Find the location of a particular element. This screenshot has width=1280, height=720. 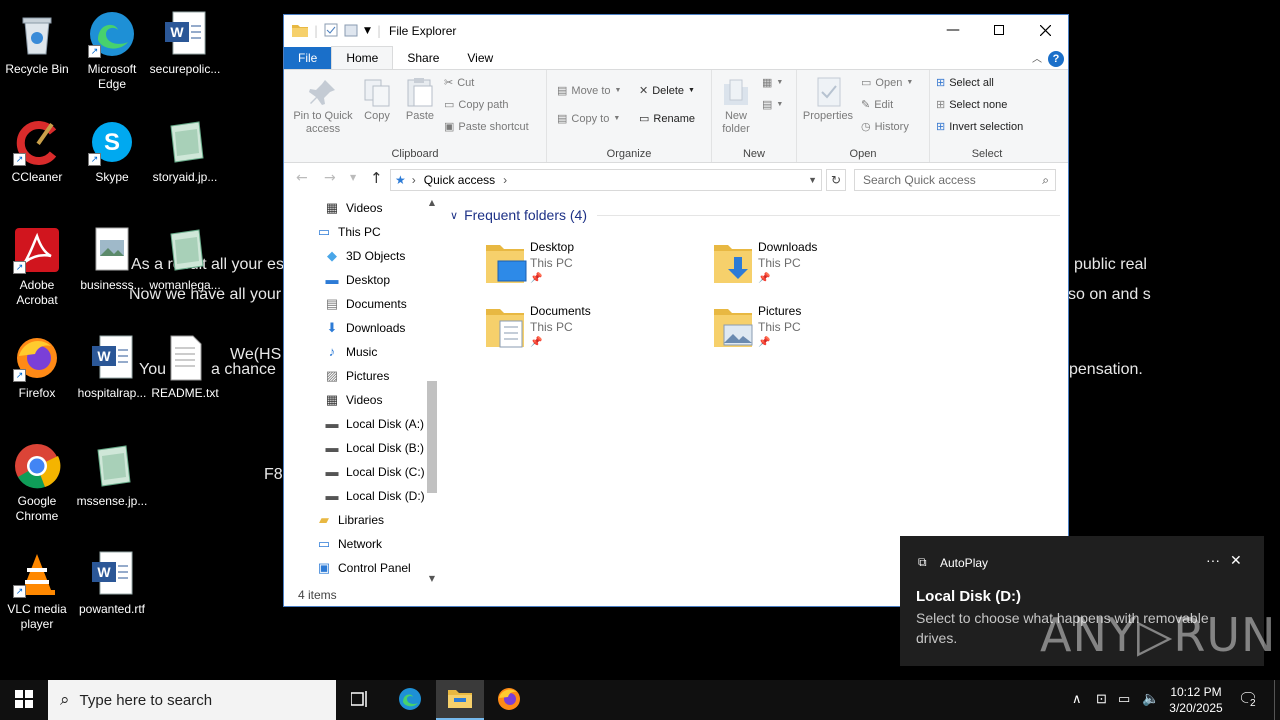

desktop-icon-recycle-bin: Recycle Bin is located at coordinates (37, 40).